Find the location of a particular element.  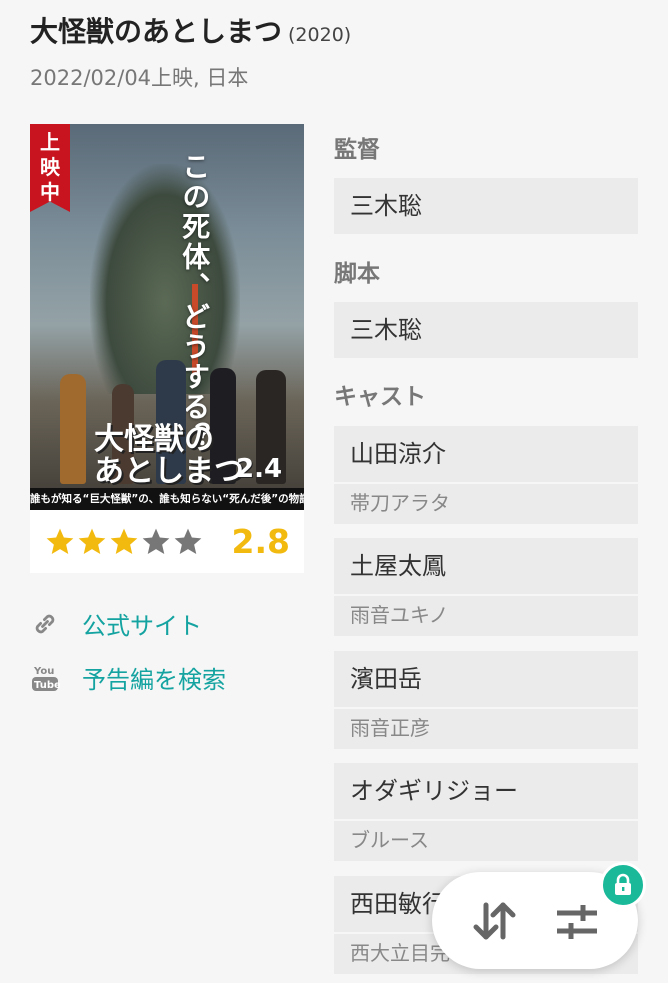

poster-logo: 大怪獣の あとしまつ is located at coordinates (169, 455).